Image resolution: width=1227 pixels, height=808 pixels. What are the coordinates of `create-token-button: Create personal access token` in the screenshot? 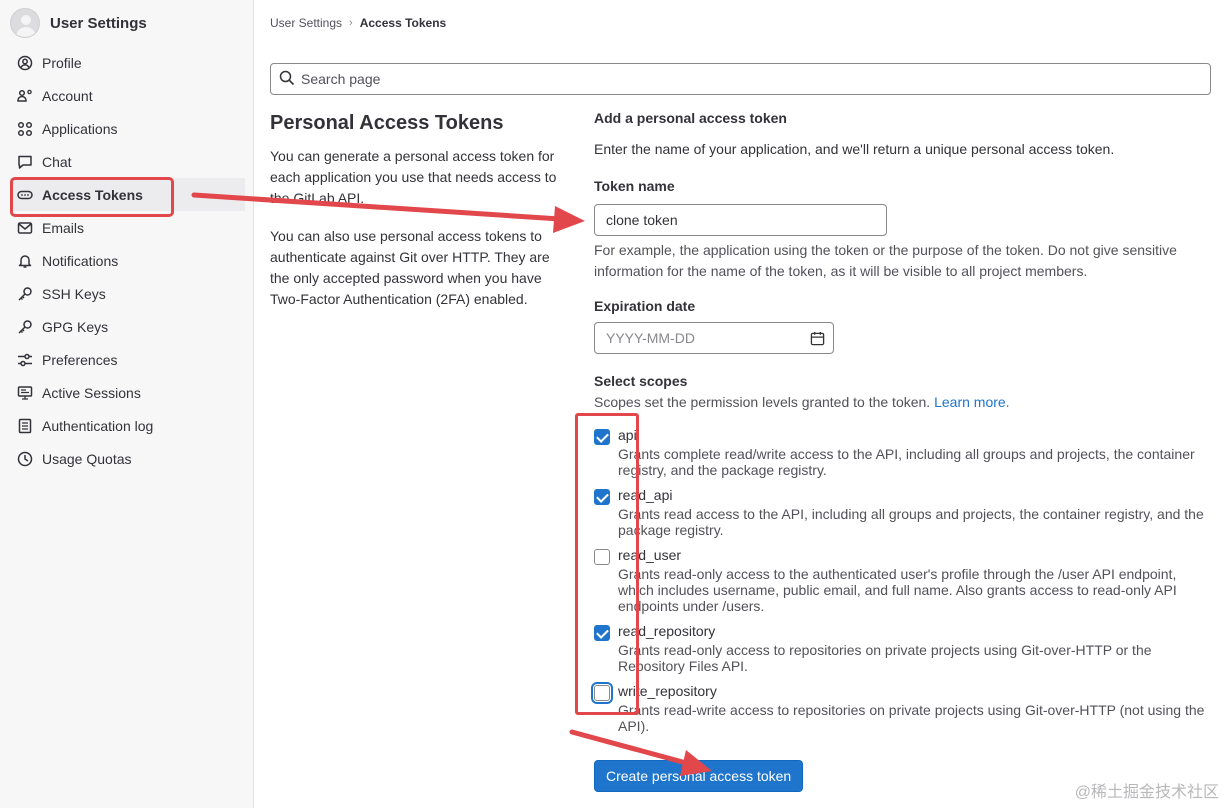 It's located at (699, 776).